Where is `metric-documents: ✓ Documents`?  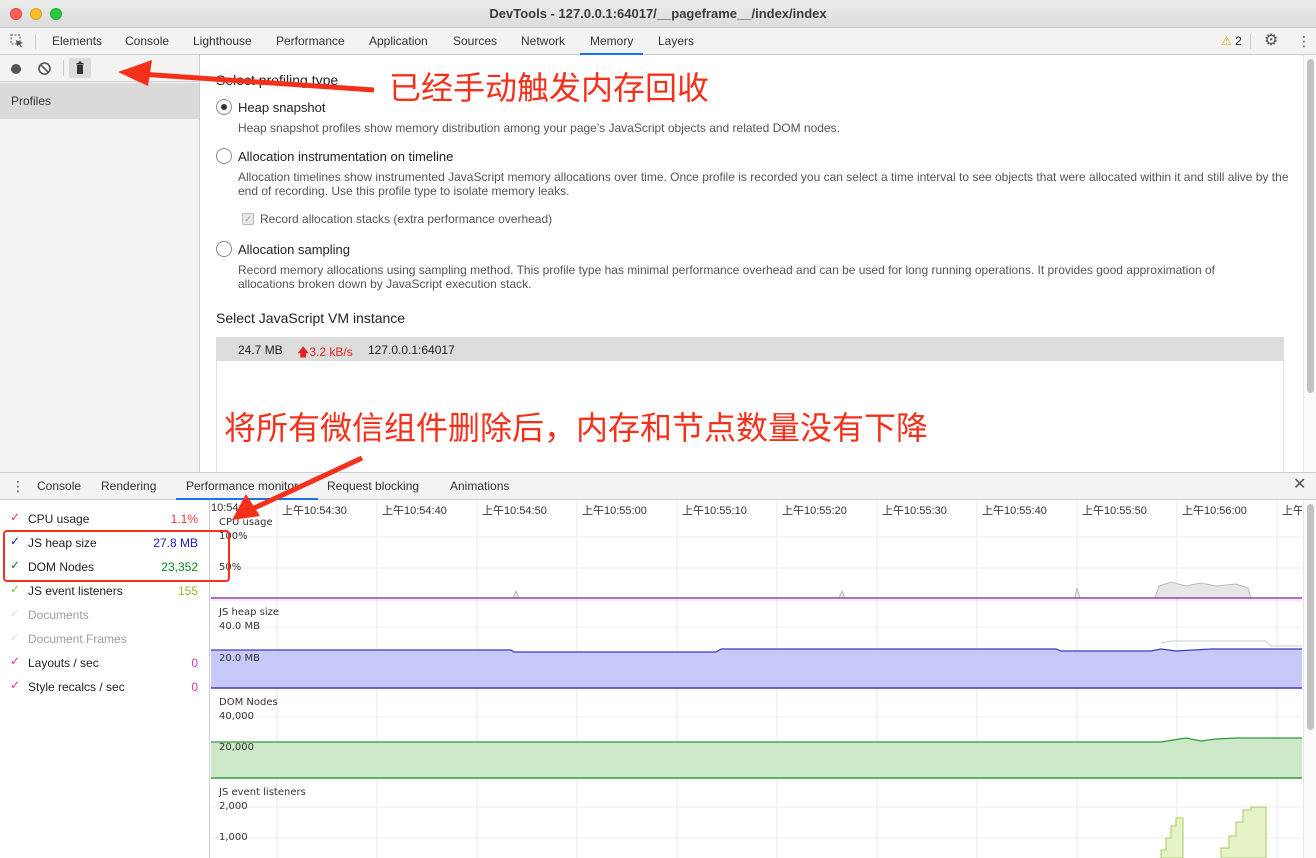
metric-documents: ✓ Documents is located at coordinates (105, 615).